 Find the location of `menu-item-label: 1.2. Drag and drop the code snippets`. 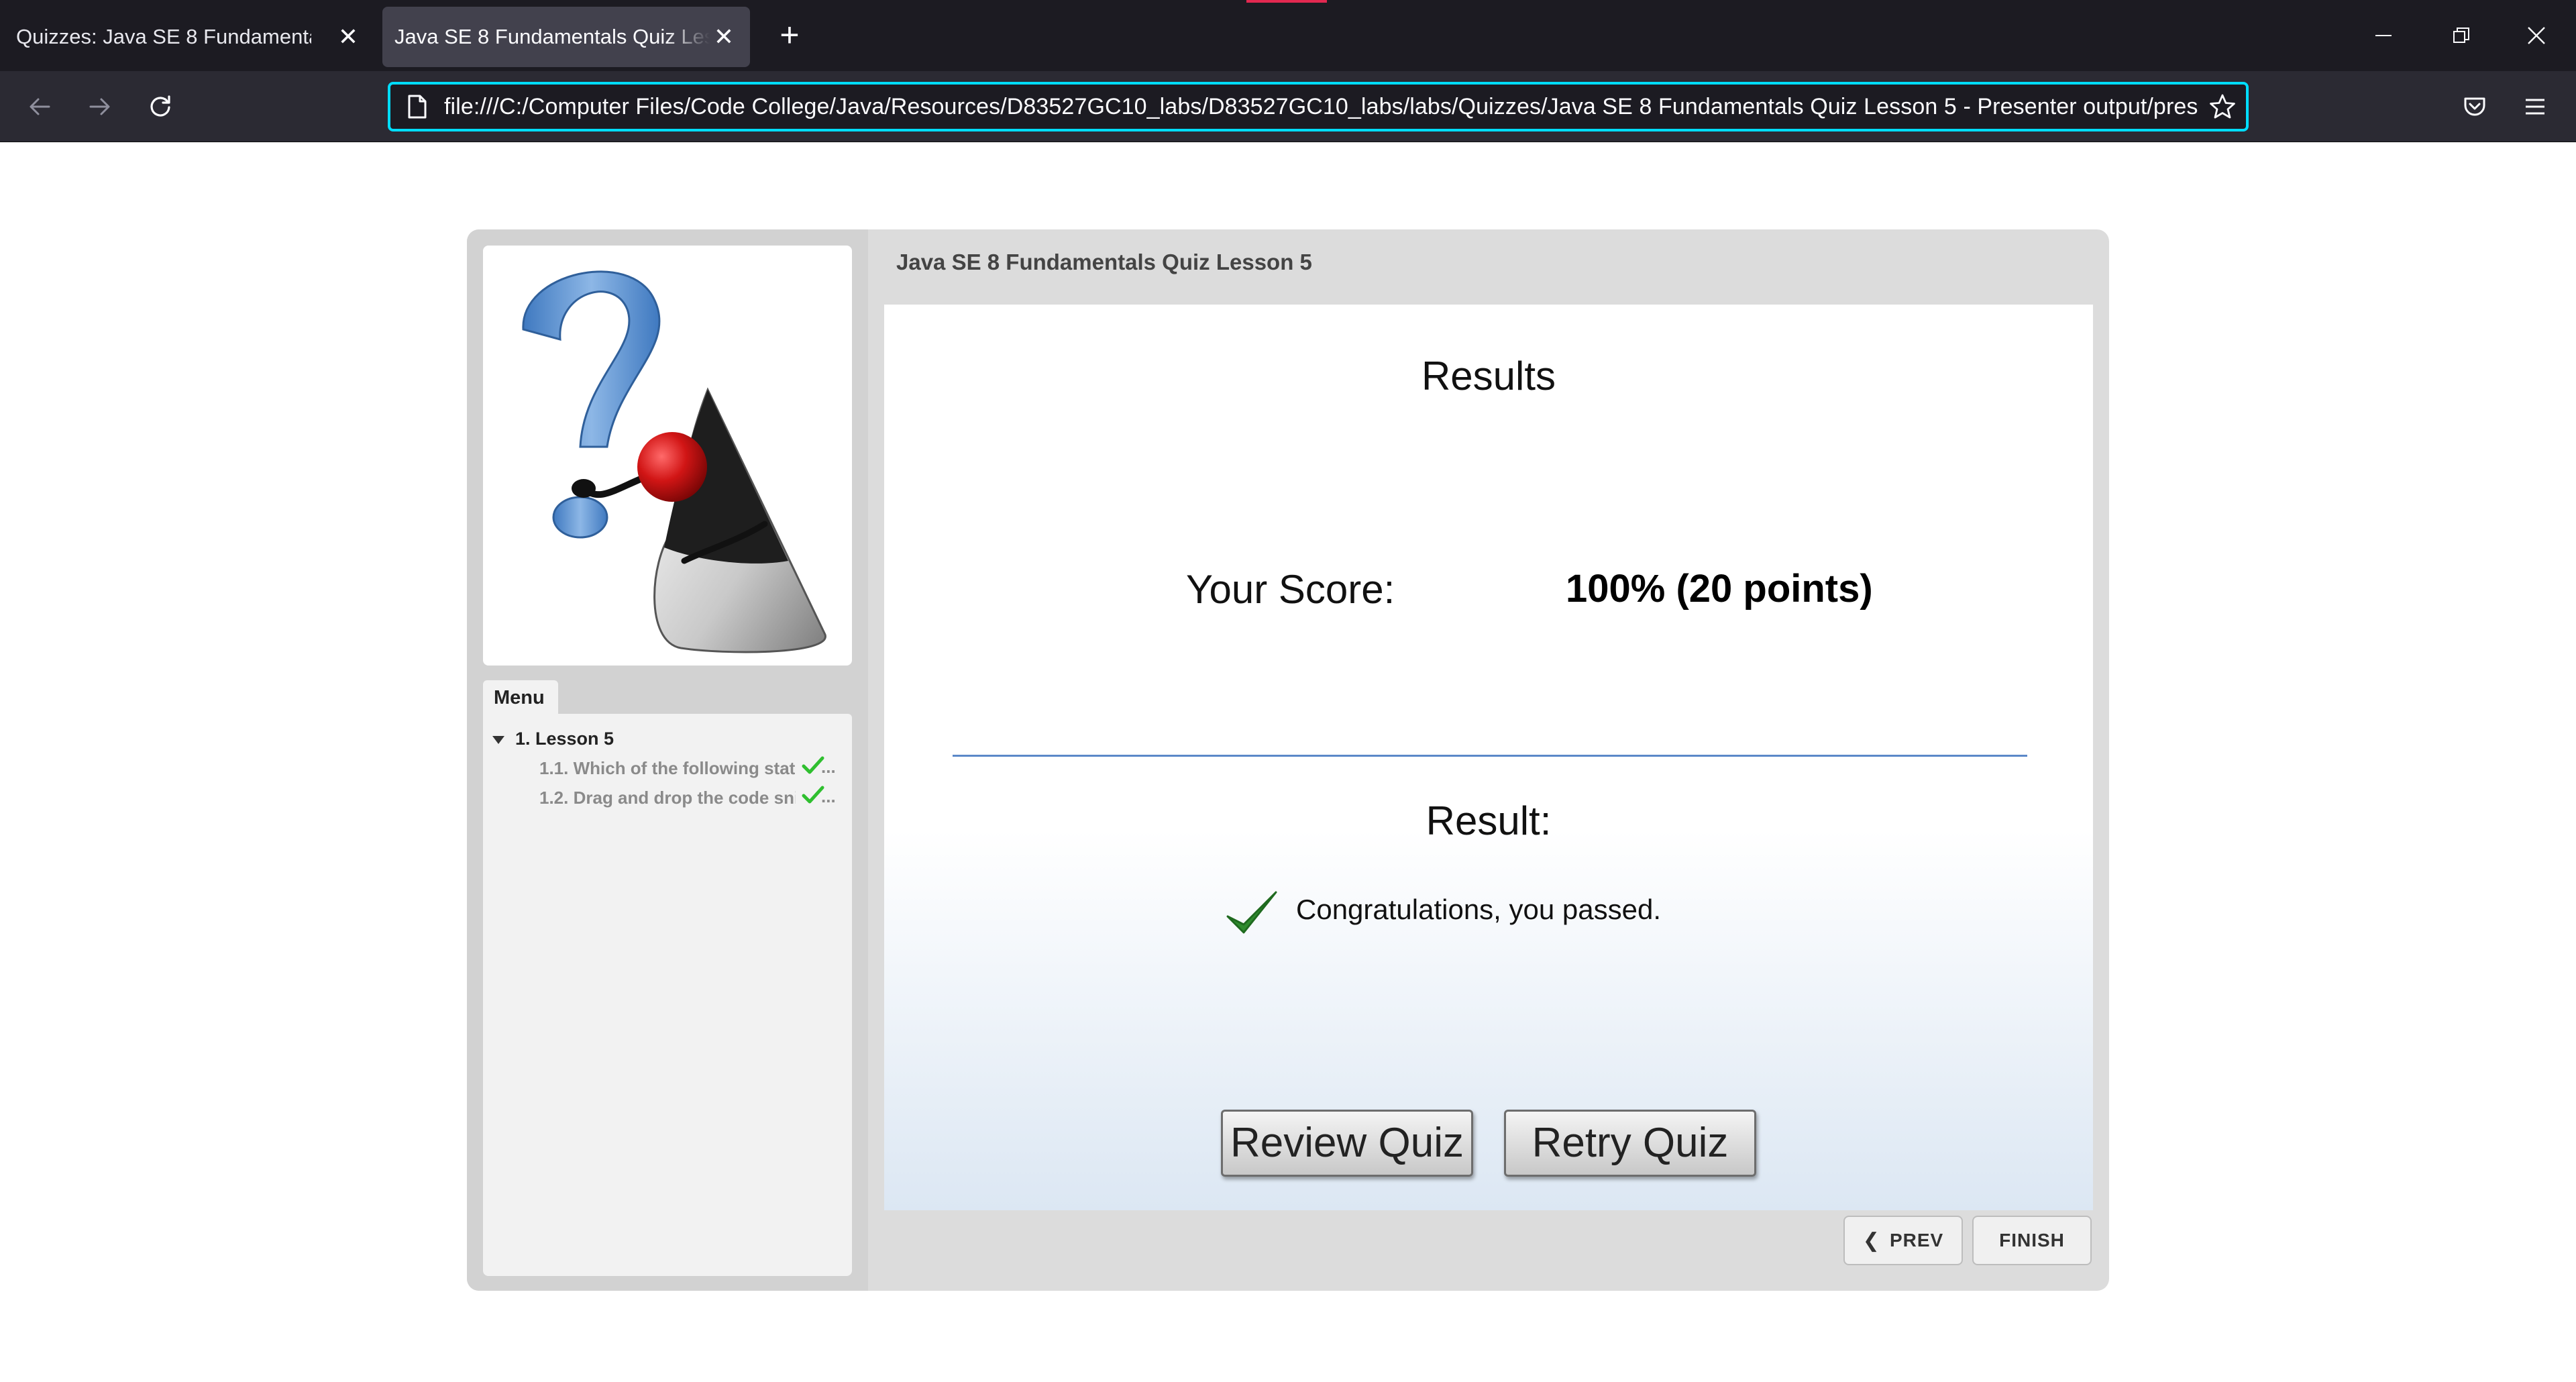

menu-item-label: 1.2. Drag and drop the code snippets is located at coordinates (667, 797).